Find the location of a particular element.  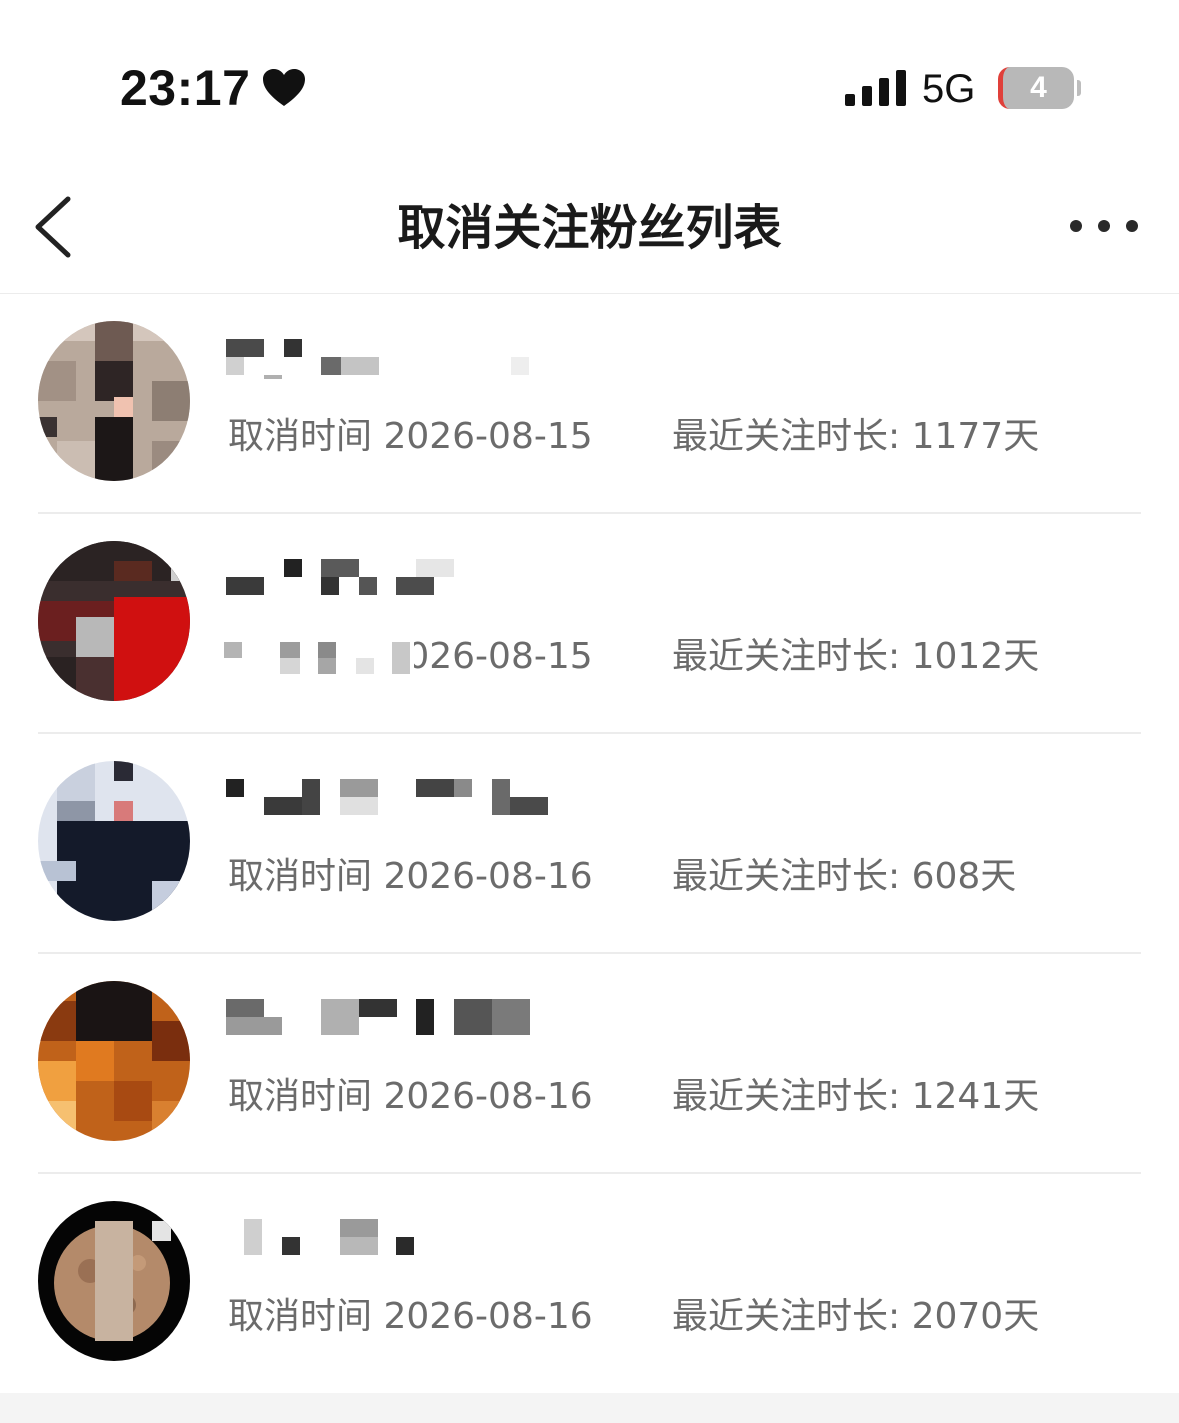

network-label: 5G is located at coordinates (949, 89).